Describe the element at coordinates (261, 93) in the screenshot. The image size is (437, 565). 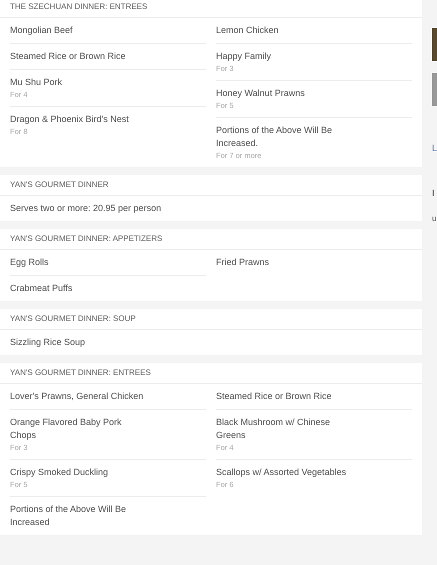
I see `menu-item-name: Honey Walnut Prawns` at that location.